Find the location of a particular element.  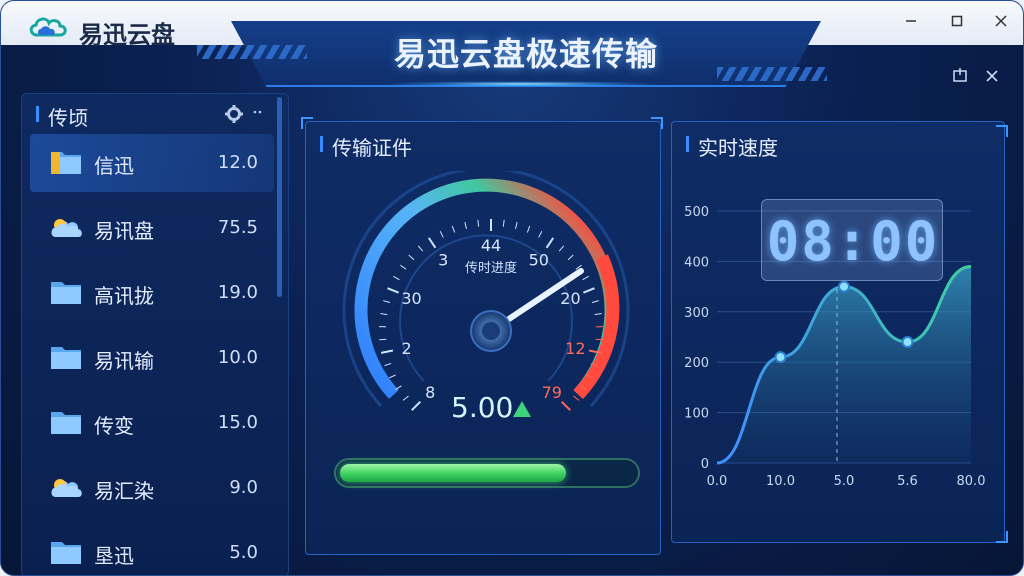

minimize-button is located at coordinates (911, 21).